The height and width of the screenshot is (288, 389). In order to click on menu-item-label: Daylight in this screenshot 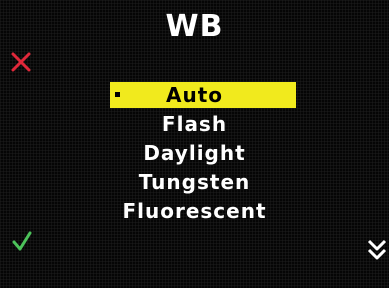, I will do `click(194, 153)`.